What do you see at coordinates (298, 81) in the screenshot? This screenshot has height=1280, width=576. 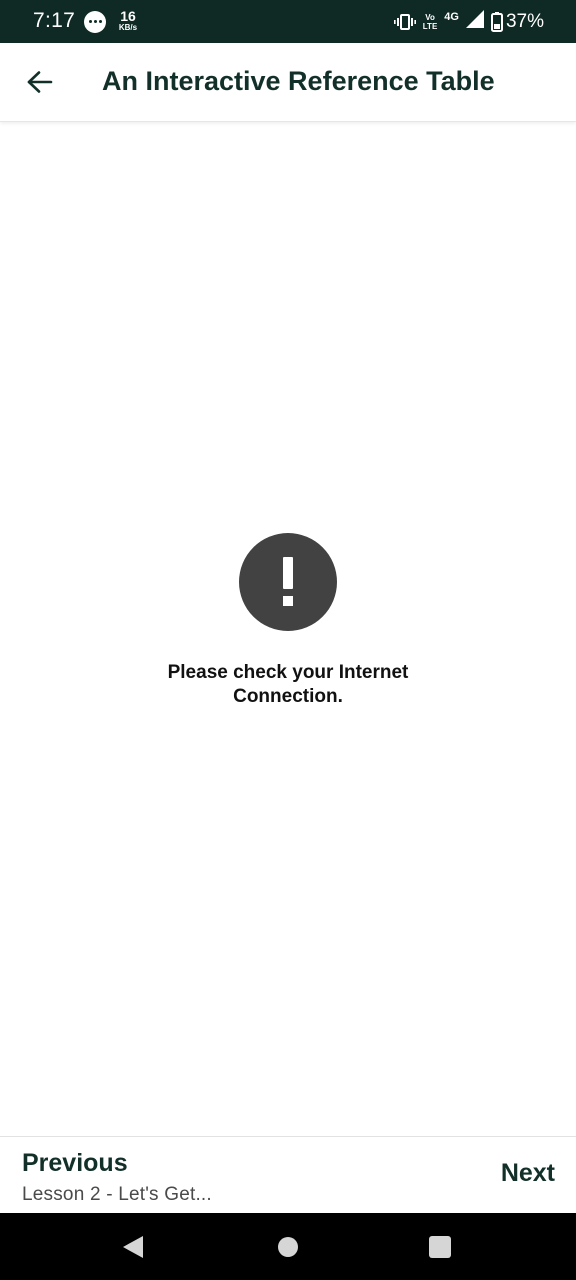 I see `page-title: An Interactive Reference Table` at bounding box center [298, 81].